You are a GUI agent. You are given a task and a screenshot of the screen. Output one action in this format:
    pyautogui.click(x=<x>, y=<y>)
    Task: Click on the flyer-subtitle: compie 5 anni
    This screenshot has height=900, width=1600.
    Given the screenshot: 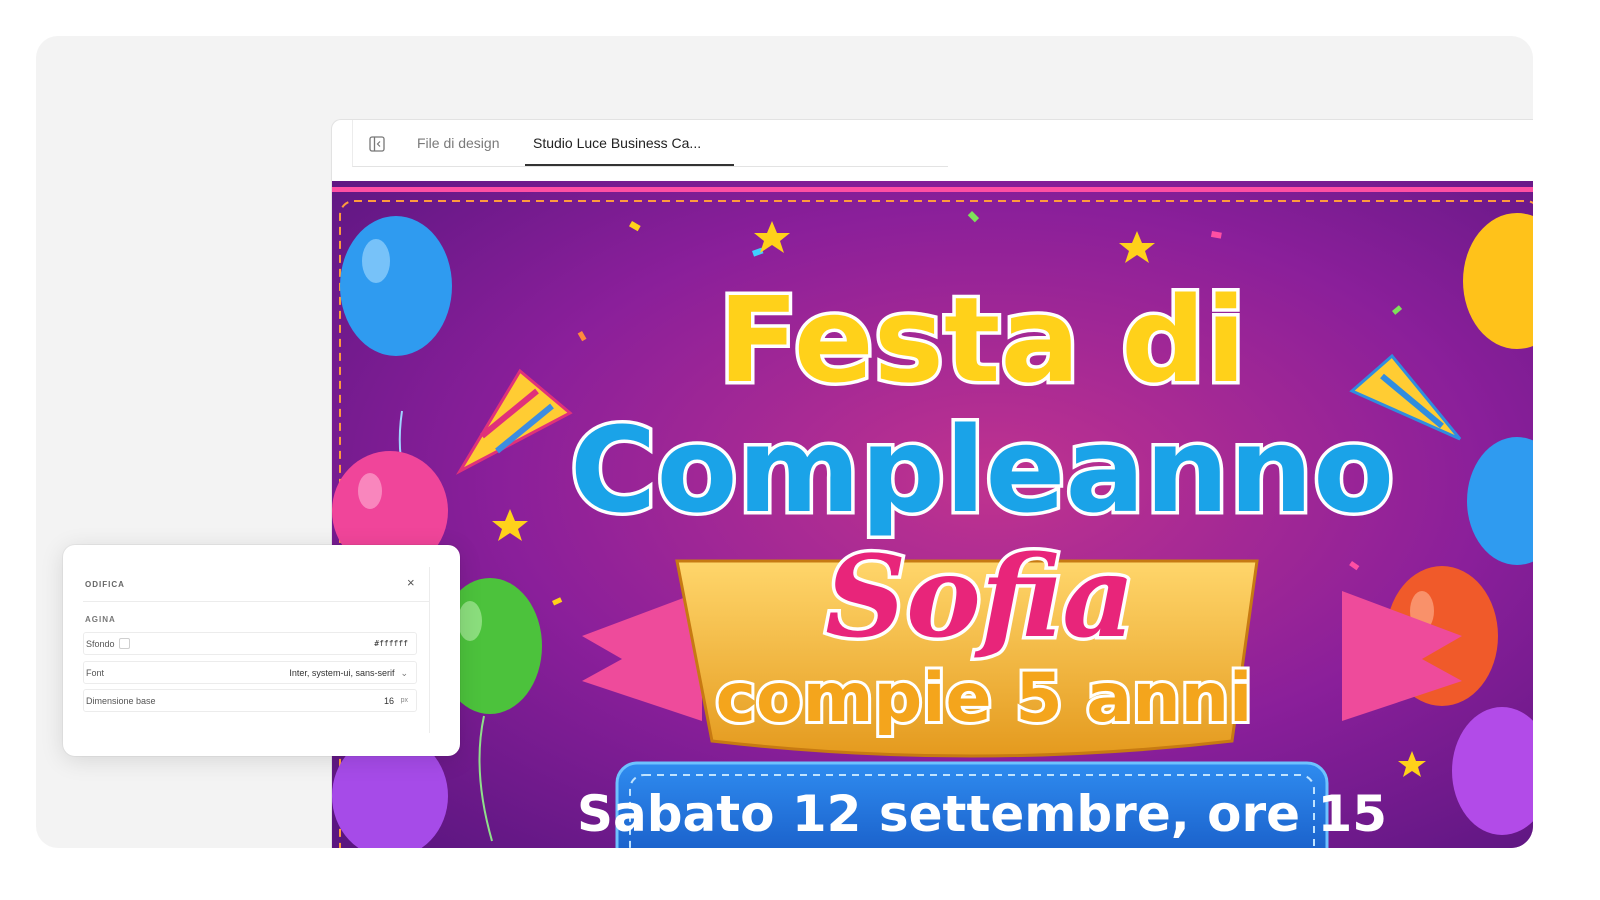 What is the action you would take?
    pyautogui.click(x=984, y=698)
    